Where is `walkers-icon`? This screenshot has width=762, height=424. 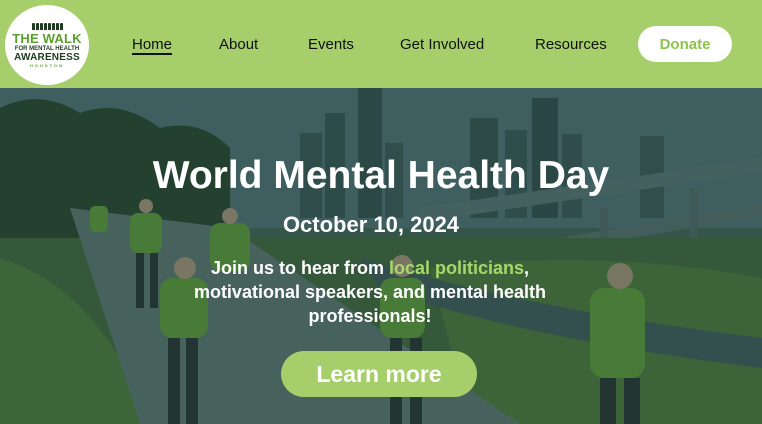
walkers-icon is located at coordinates (47, 26).